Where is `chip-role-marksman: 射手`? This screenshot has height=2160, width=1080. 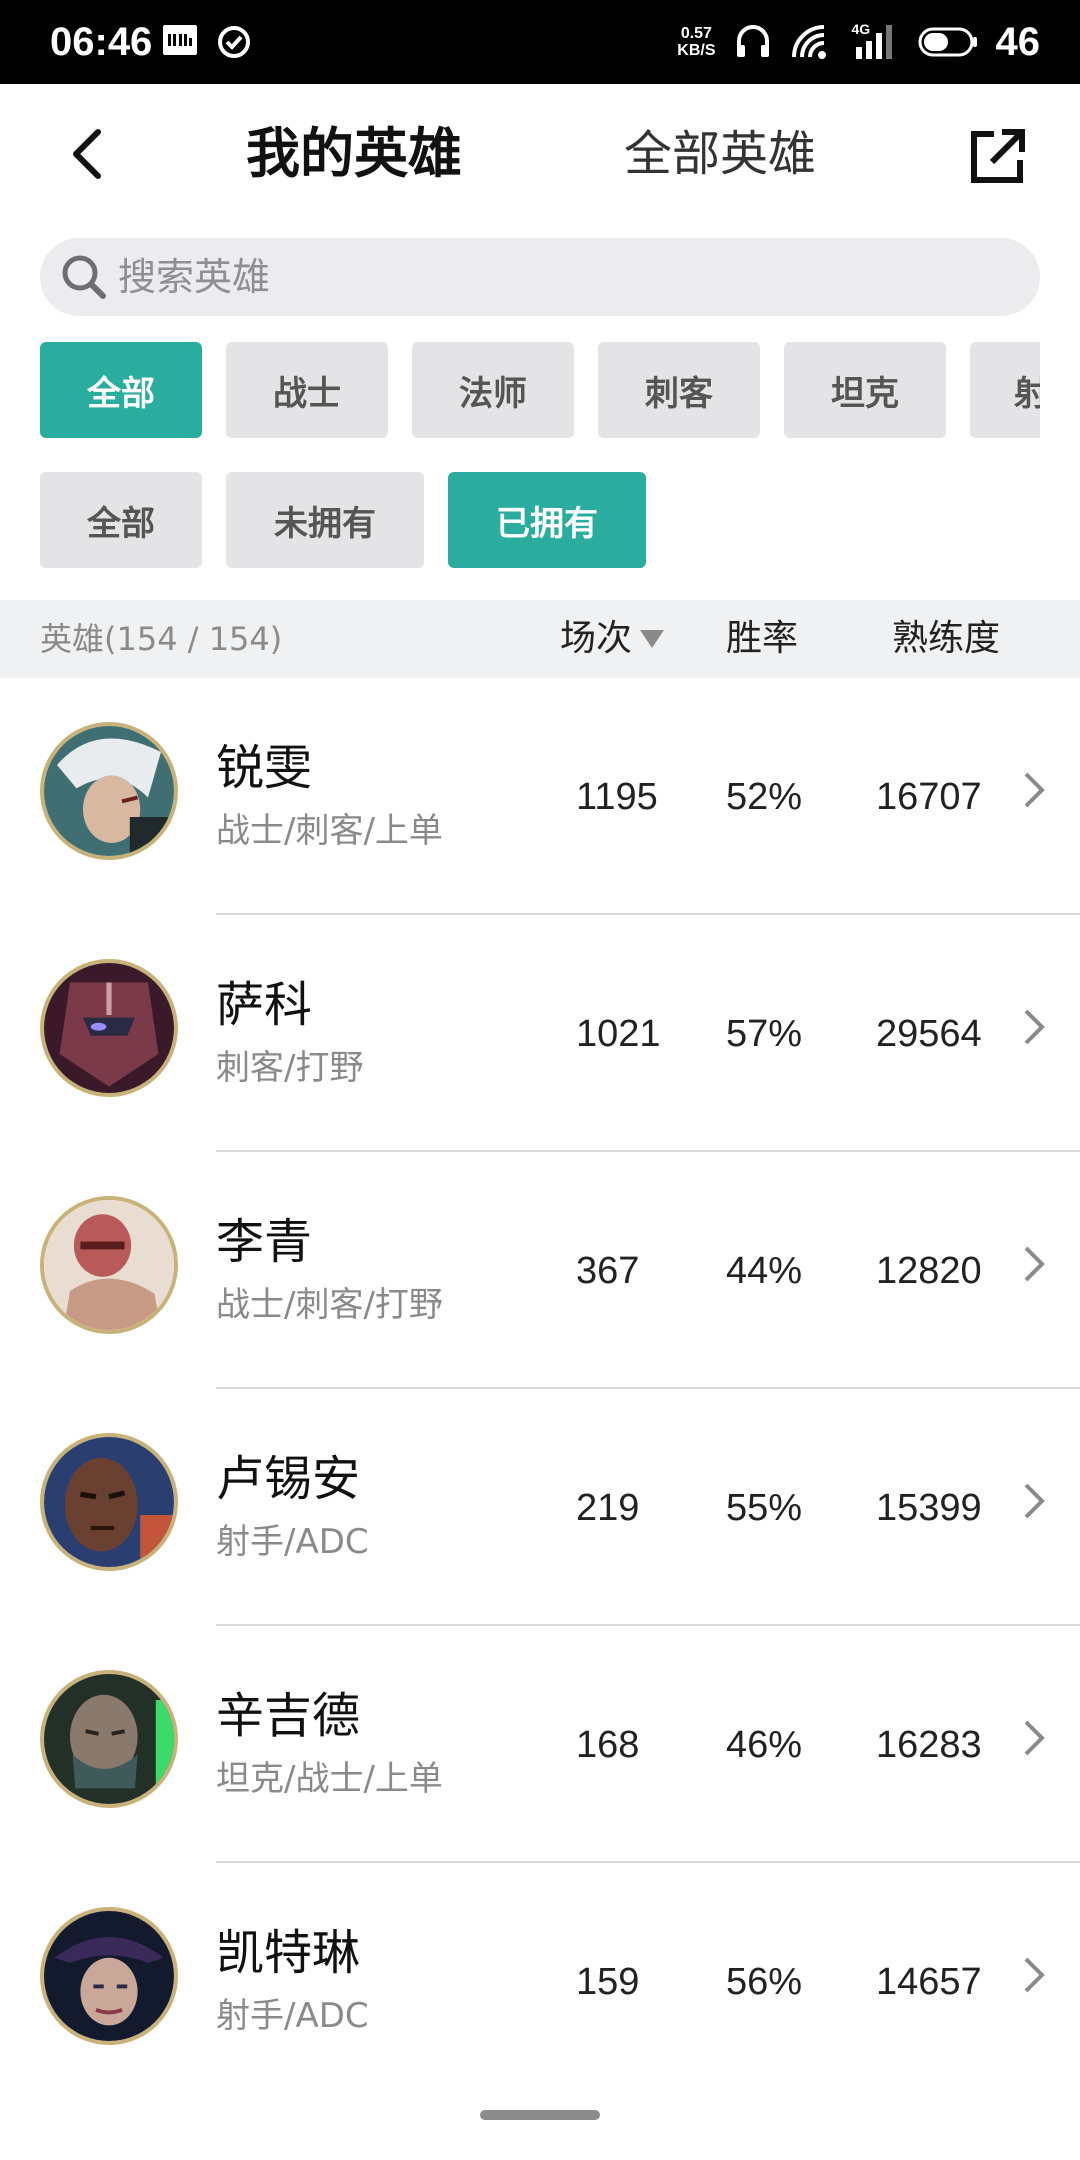 chip-role-marksman: 射手 is located at coordinates (1005, 390).